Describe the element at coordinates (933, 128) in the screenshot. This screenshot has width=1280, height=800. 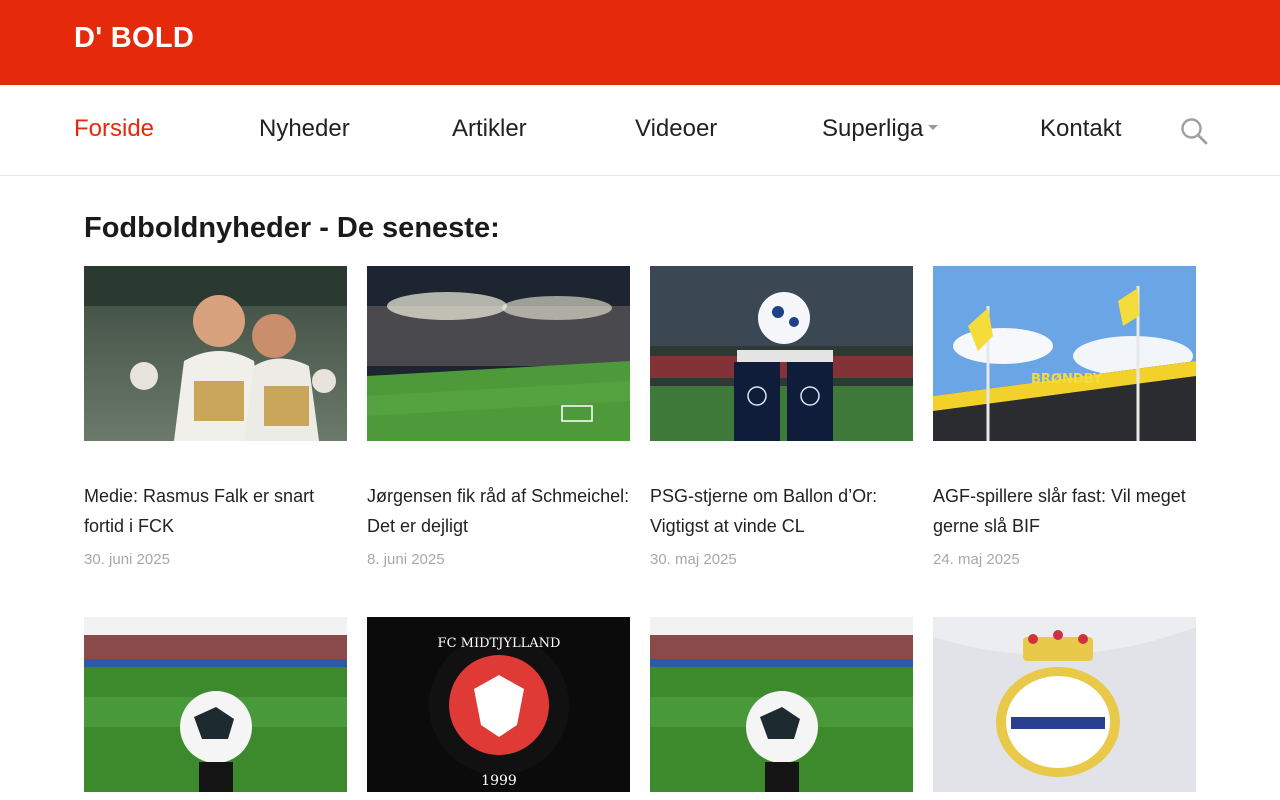
I see `chevron-down-icon` at that location.